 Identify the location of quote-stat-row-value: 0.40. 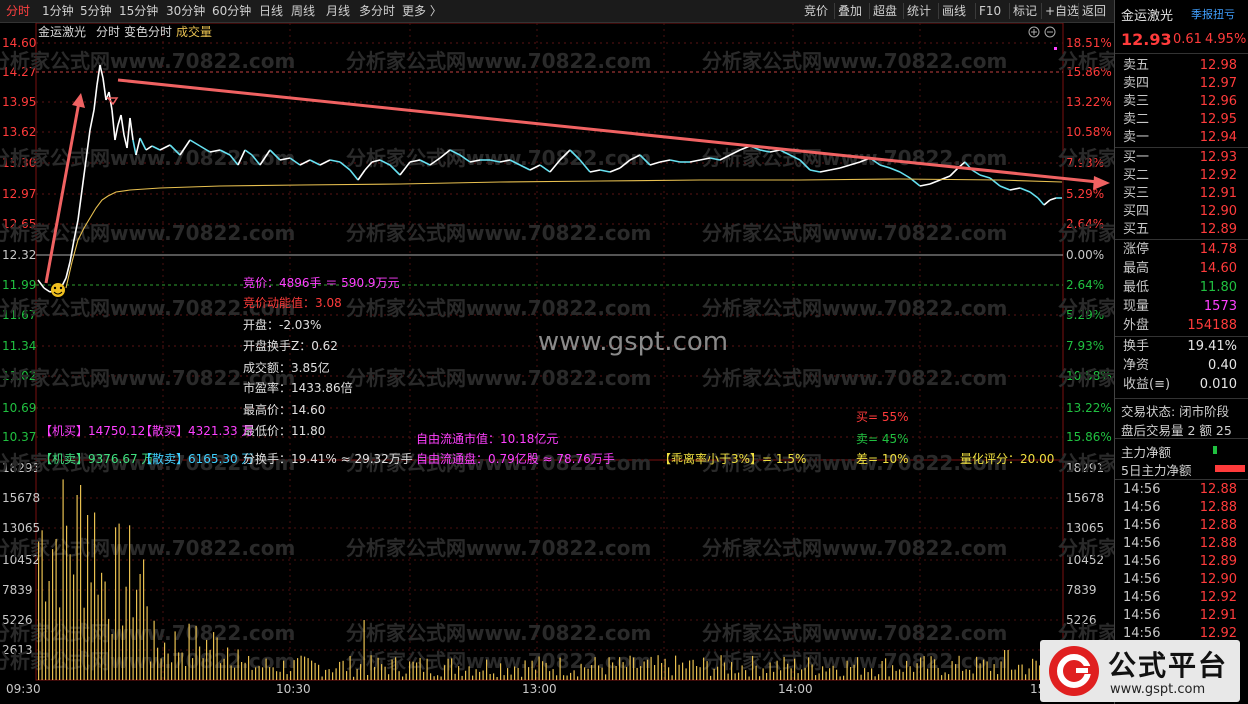
(1222, 365).